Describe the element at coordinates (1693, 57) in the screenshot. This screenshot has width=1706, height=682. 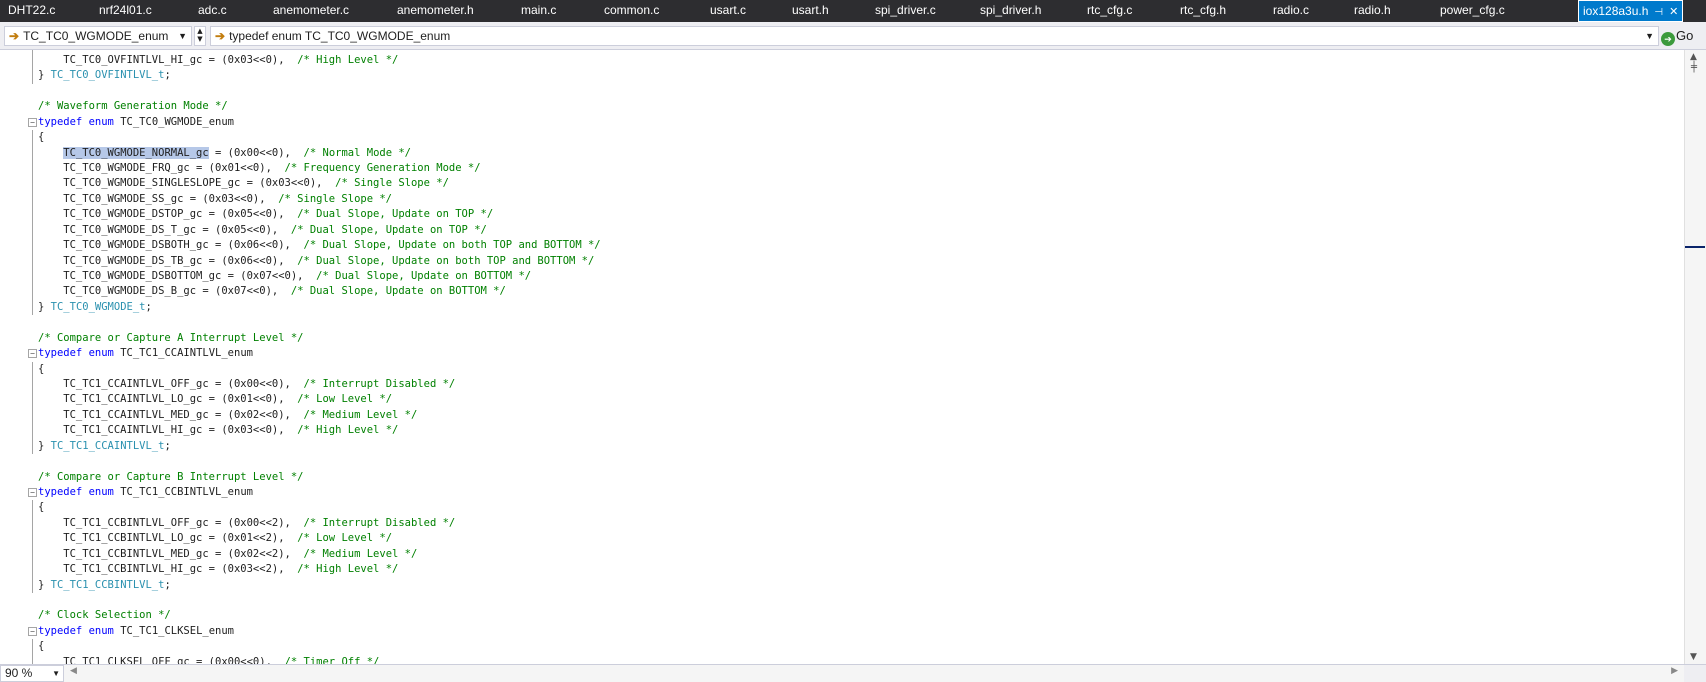
I see `scroll-up-icon: ▲` at that location.